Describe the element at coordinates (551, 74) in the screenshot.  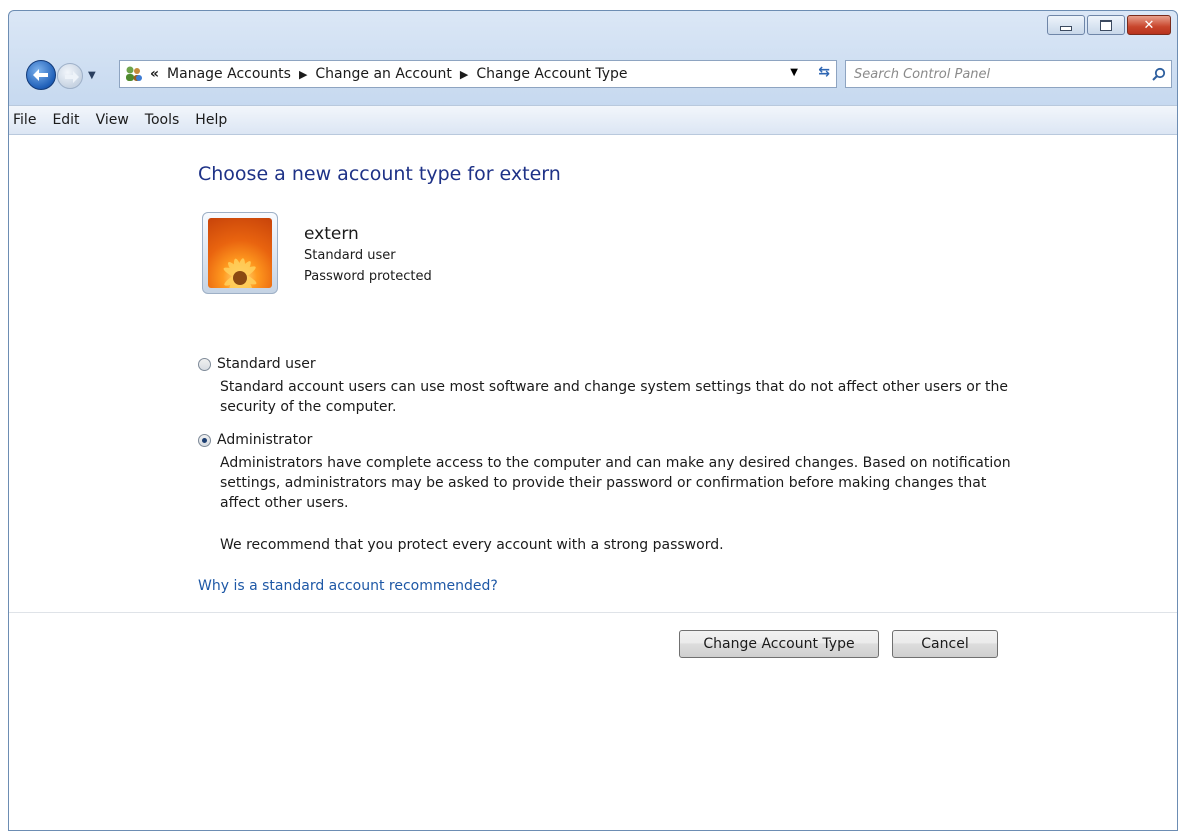
I see `breadcrumb-change-account-type: Change Account Type` at that location.